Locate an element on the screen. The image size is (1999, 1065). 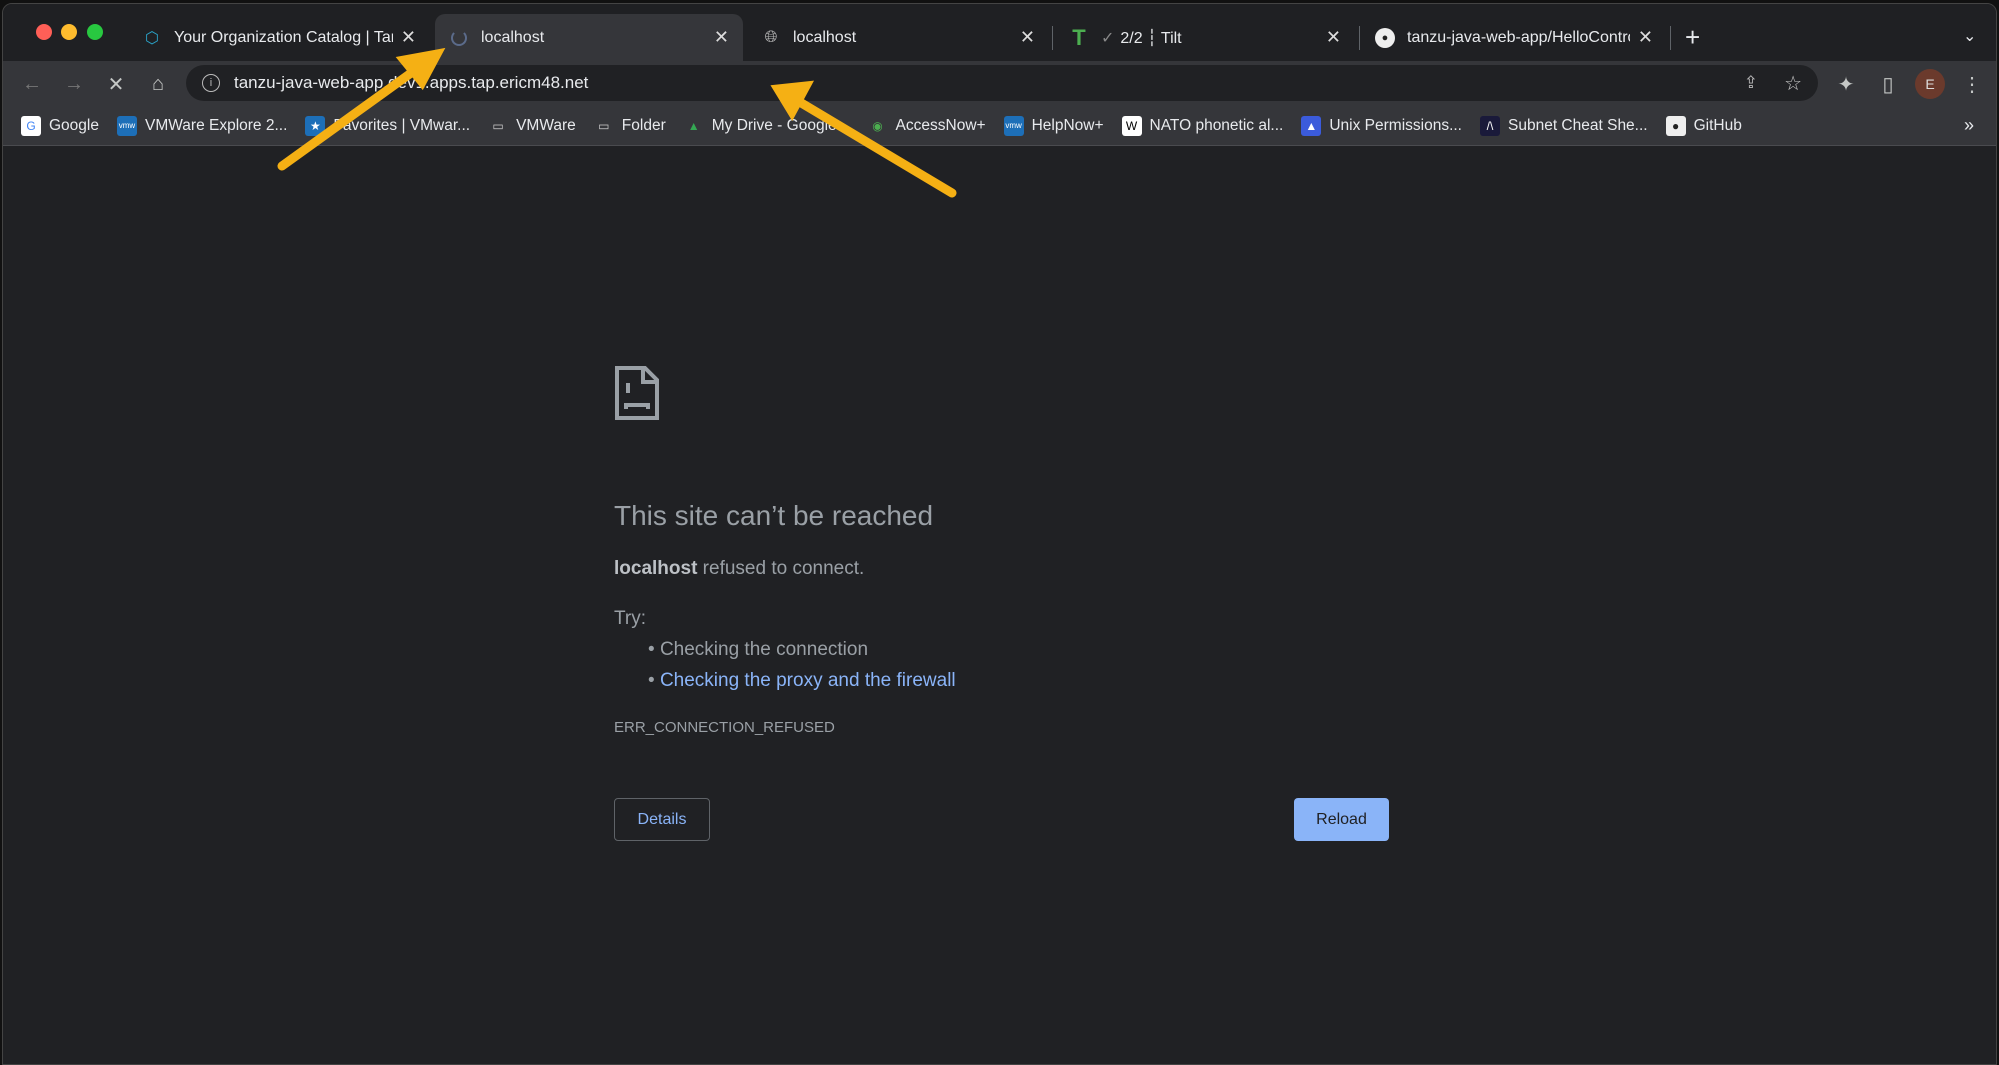
bookmark-item: ◉ AccessNow+ is located at coordinates (927, 126).